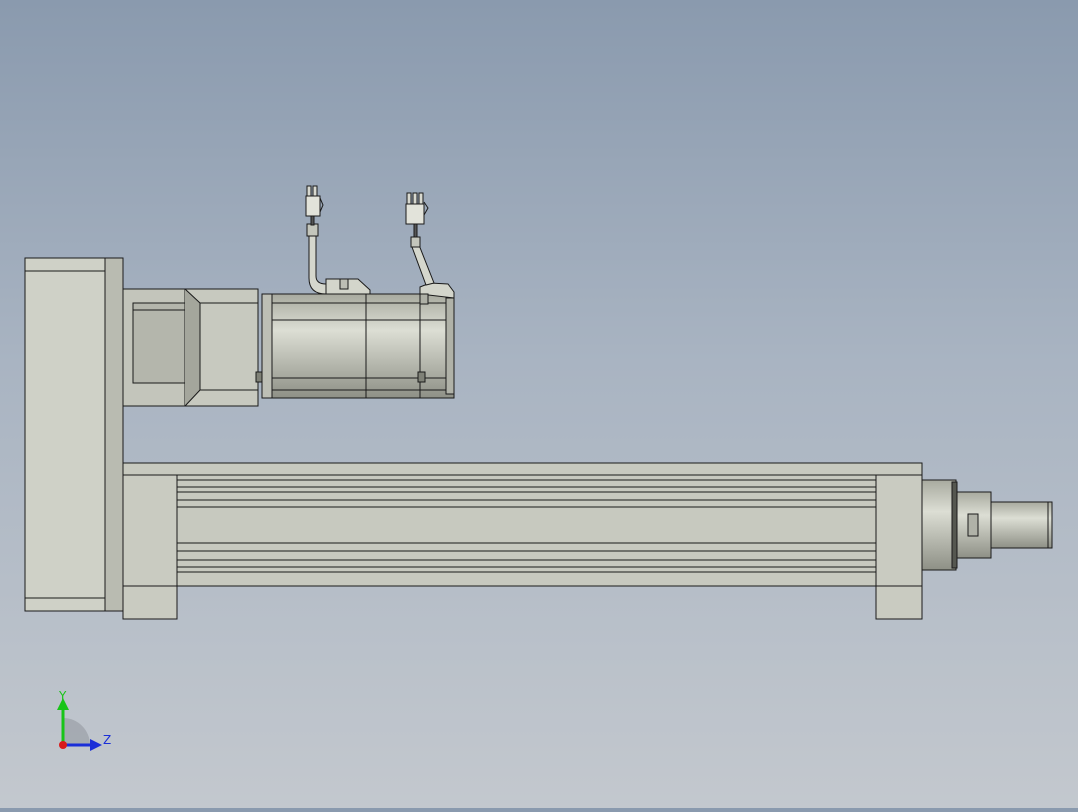 This screenshot has height=812, width=1078. I want to click on y-axis-label: Y, so click(62, 696).